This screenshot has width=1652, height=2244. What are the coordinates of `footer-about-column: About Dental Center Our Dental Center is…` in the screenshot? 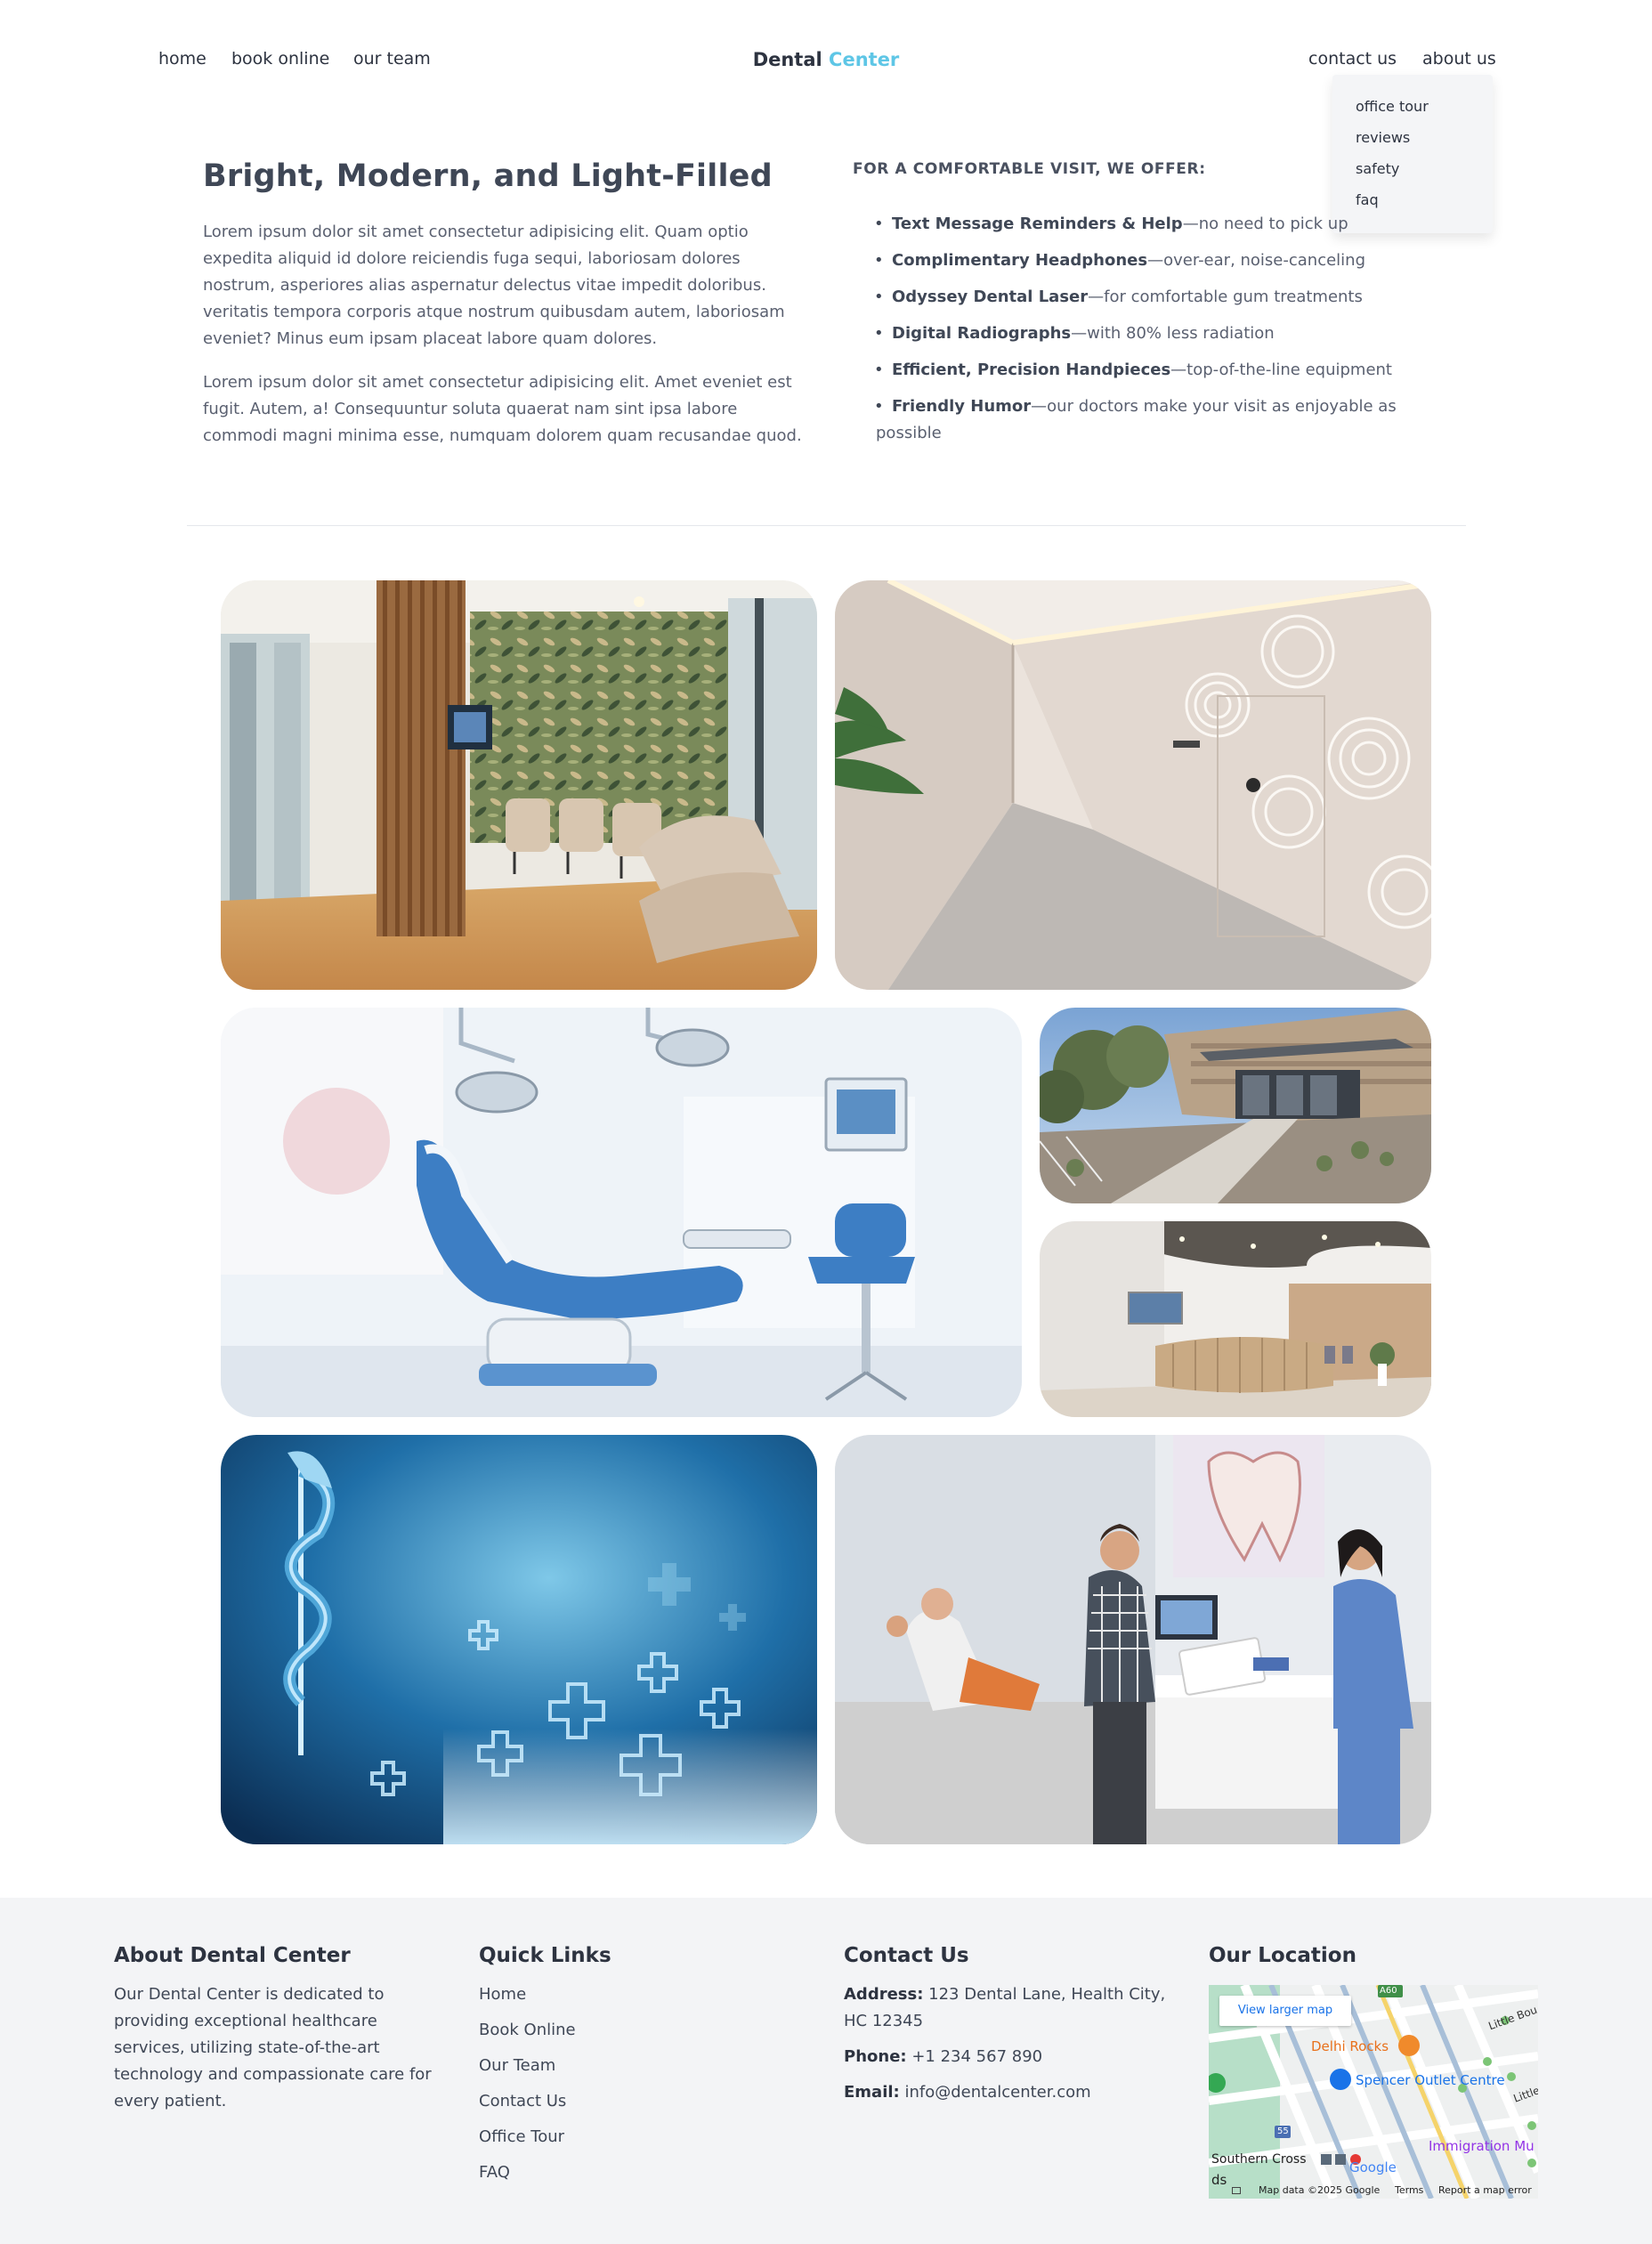 It's located at (283, 2029).